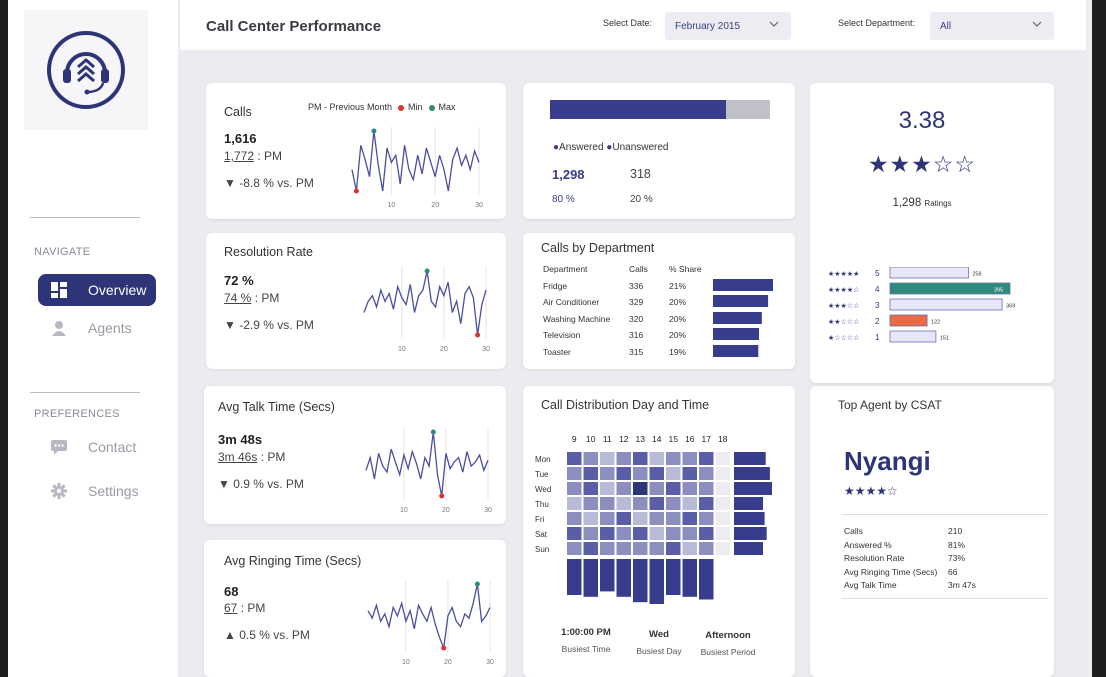  What do you see at coordinates (910, 560) in the screenshot?
I see `stat-row: Resolution Rate 73%` at bounding box center [910, 560].